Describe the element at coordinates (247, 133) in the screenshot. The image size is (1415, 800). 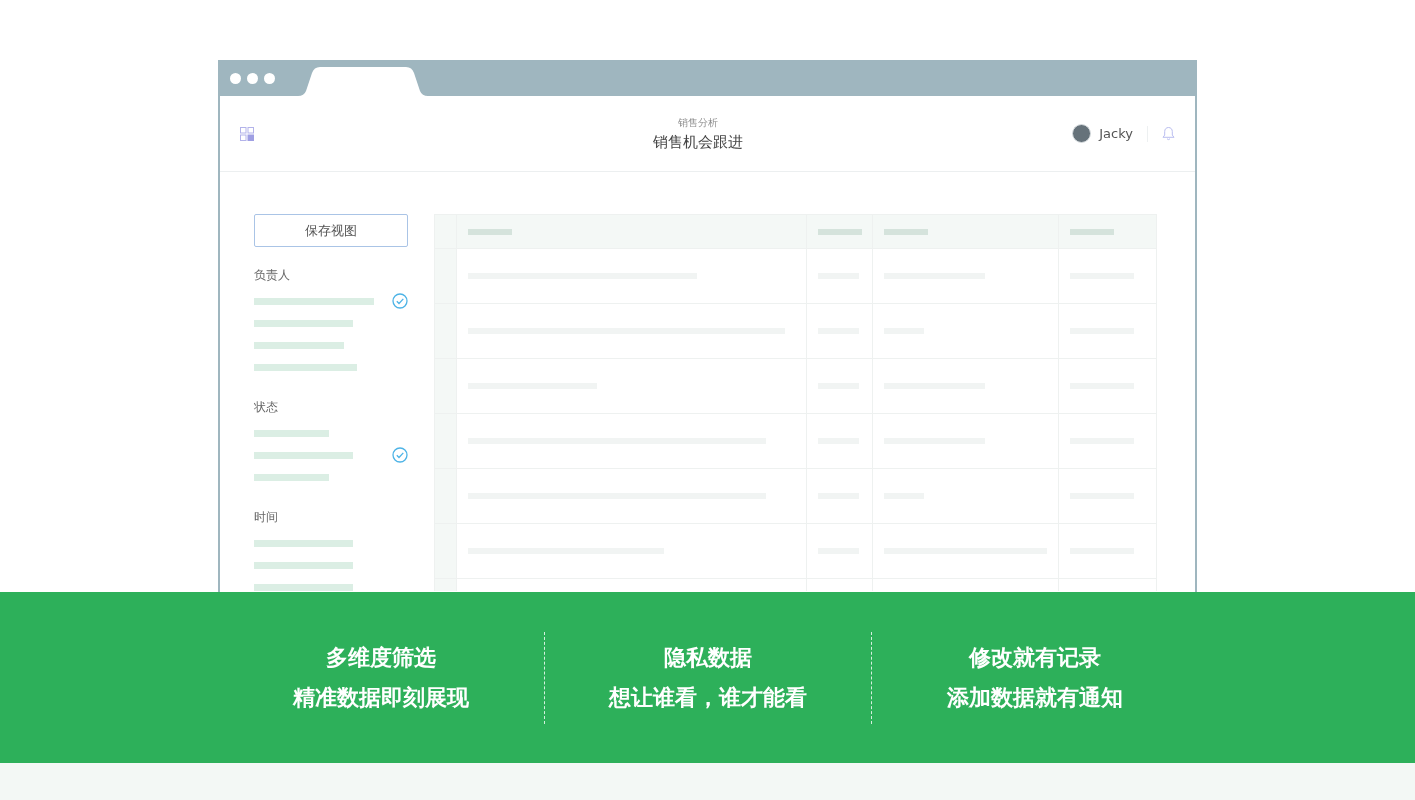
I see `apps-icon` at that location.